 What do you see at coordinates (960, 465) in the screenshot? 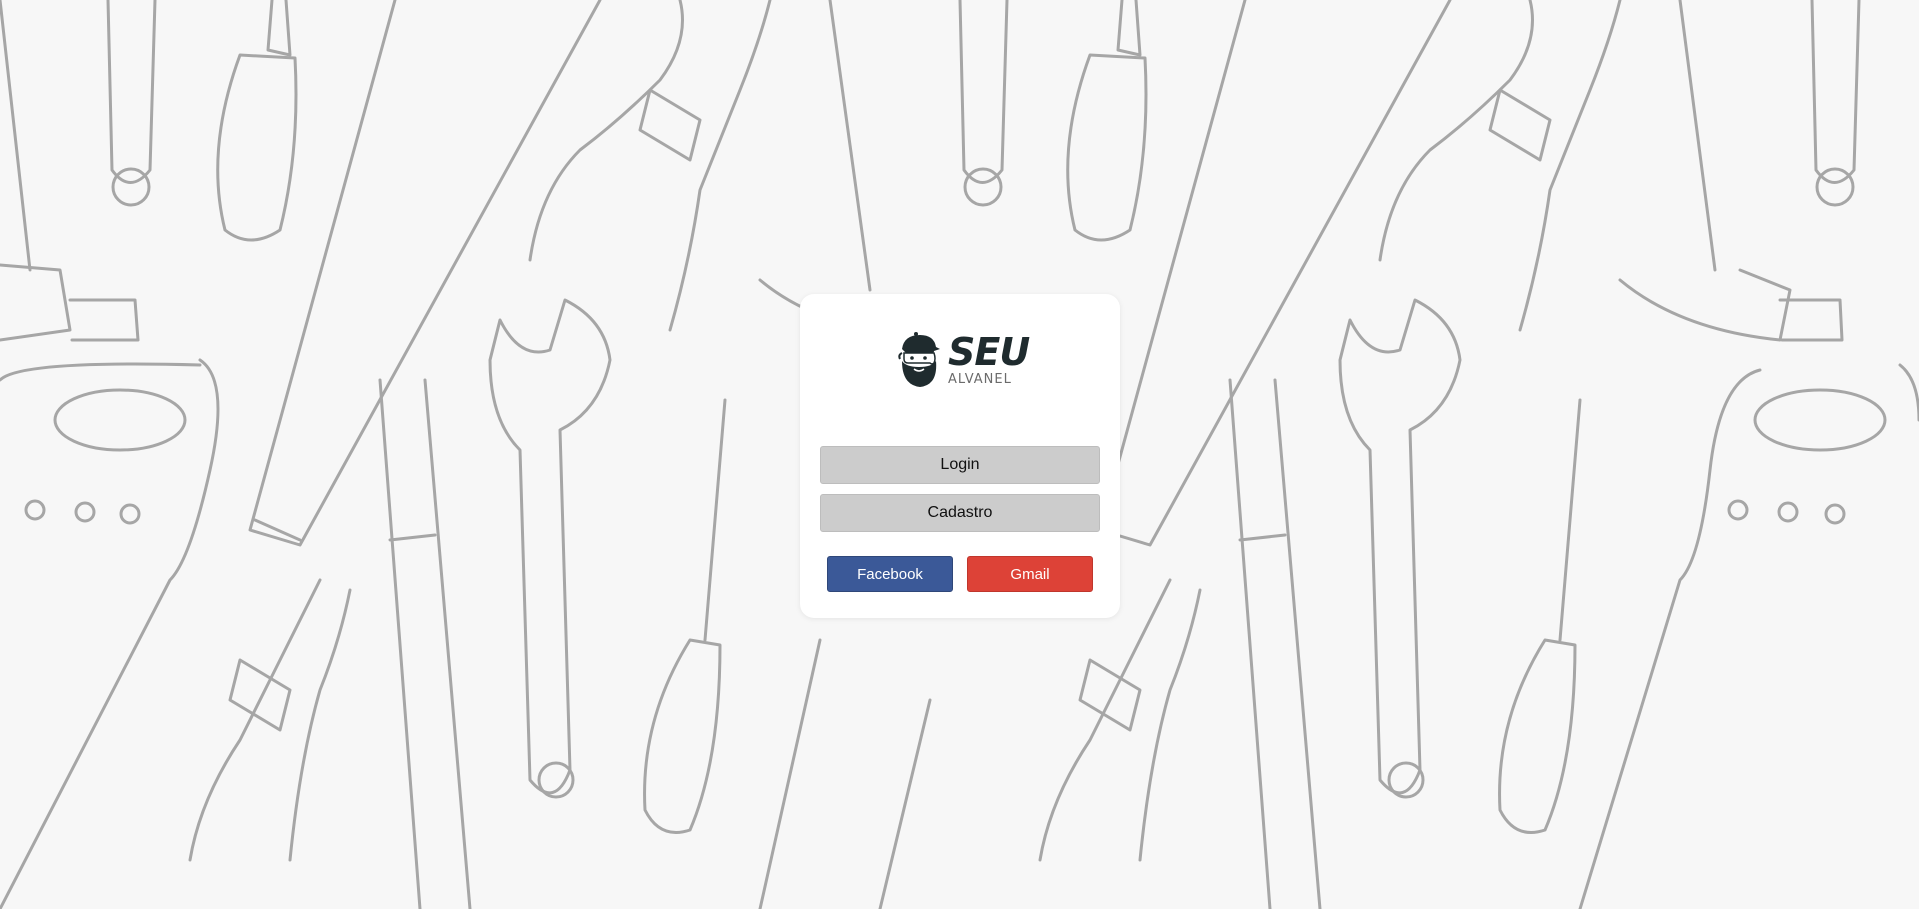
I see `login-button: Login` at bounding box center [960, 465].